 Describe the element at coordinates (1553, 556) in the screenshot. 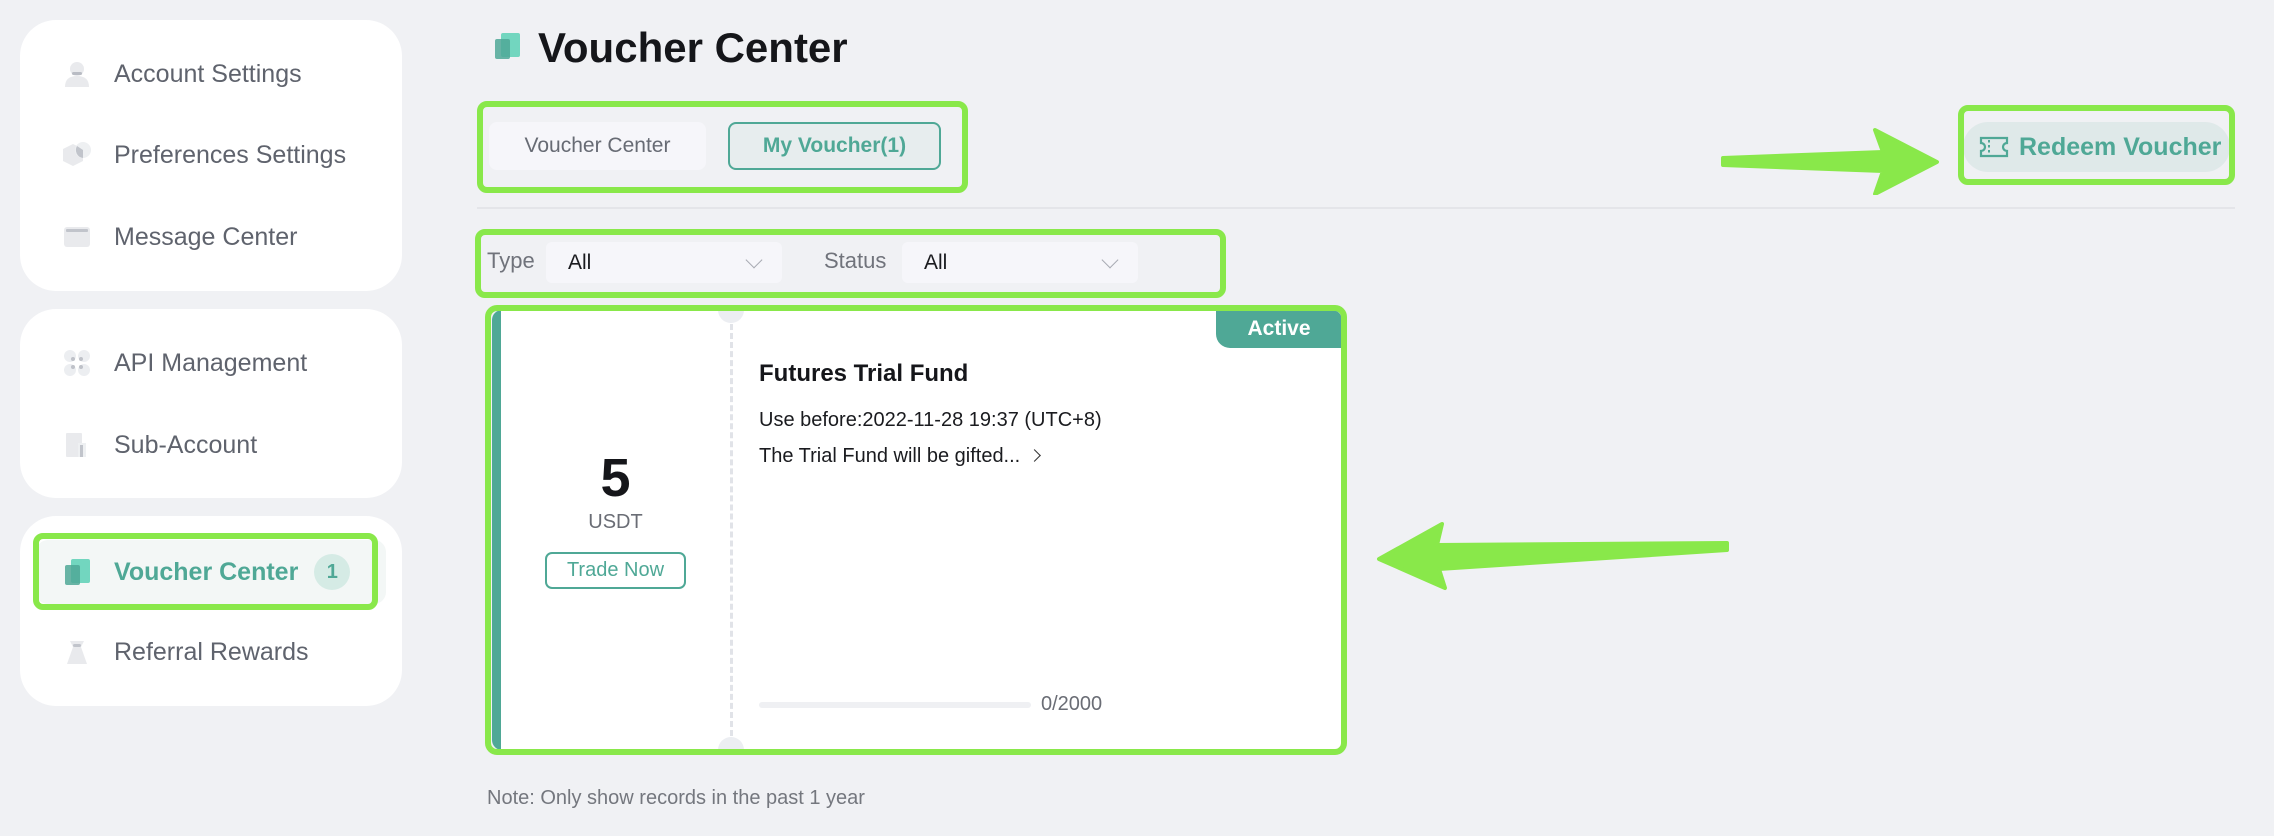

I see `annotation-arrow-left` at that location.